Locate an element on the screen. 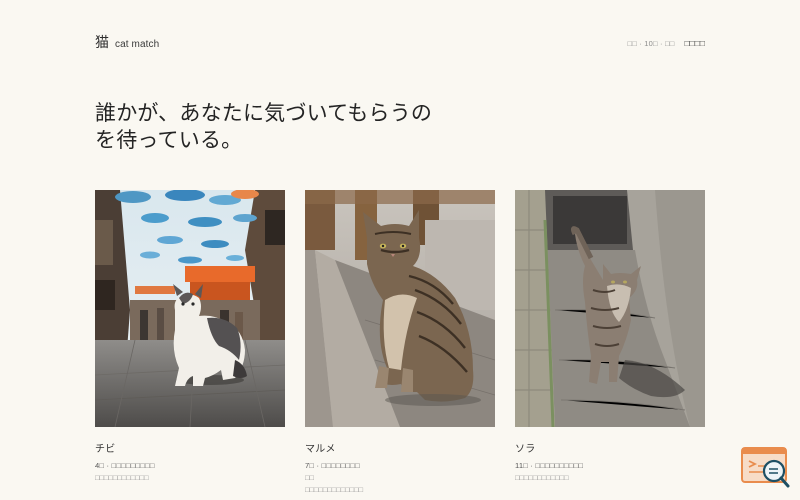 This screenshot has width=800, height=500. cat-card: チビ 4□ · □□□□□□□□□ □□□□□□□□□□□□ is located at coordinates (190, 336).